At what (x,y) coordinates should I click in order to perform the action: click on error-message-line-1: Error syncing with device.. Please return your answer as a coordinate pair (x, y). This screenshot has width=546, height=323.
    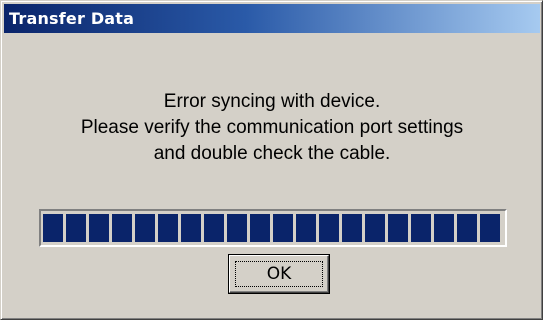
    Looking at the image, I should click on (272, 101).